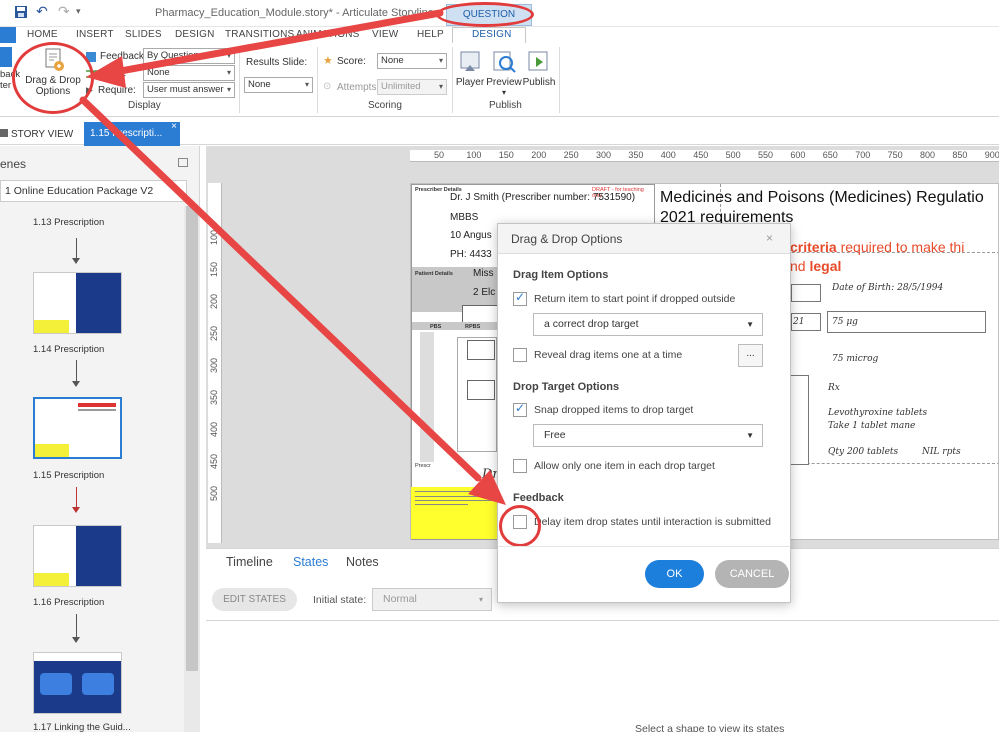 This screenshot has height=732, width=999. Describe the element at coordinates (117, 90) in the screenshot. I see `require-label: Require:` at that location.